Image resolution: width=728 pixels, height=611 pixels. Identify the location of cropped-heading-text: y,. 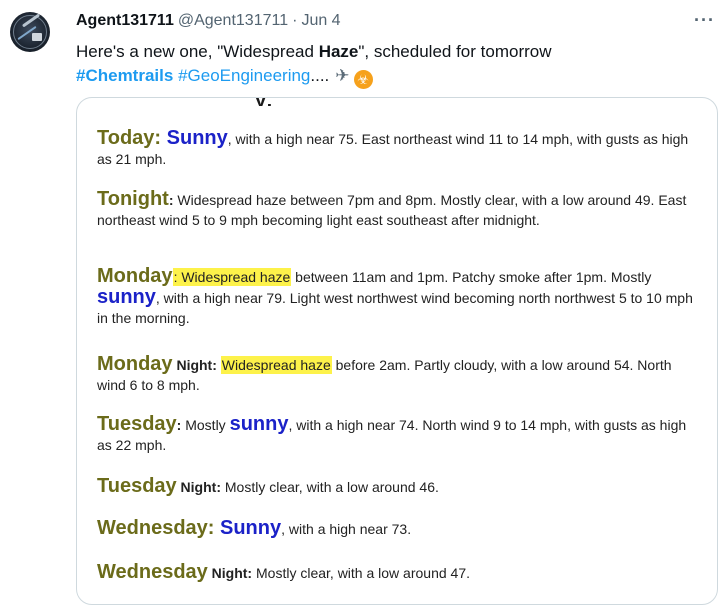
(264, 102).